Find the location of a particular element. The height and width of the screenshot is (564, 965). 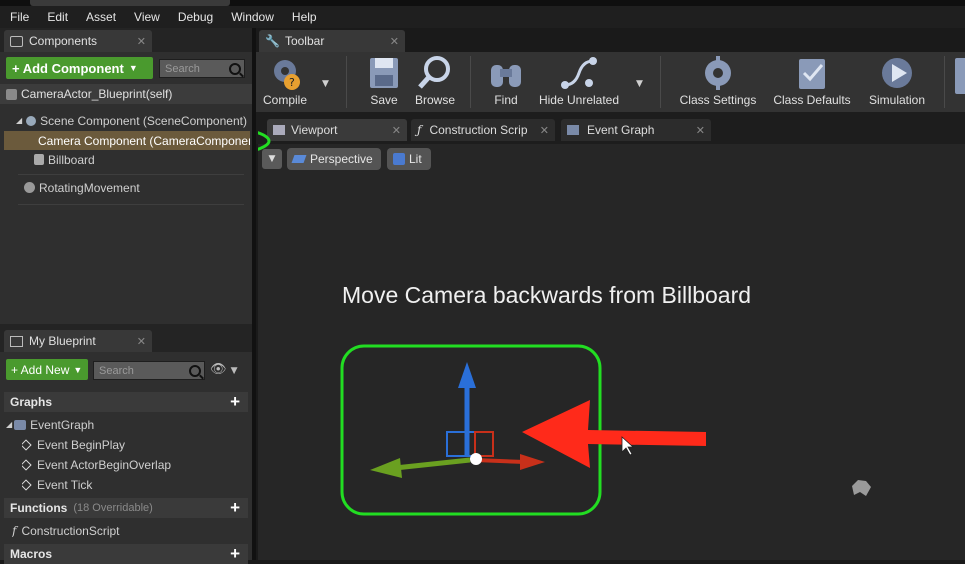

menu-help: Help is located at coordinates (304, 17).